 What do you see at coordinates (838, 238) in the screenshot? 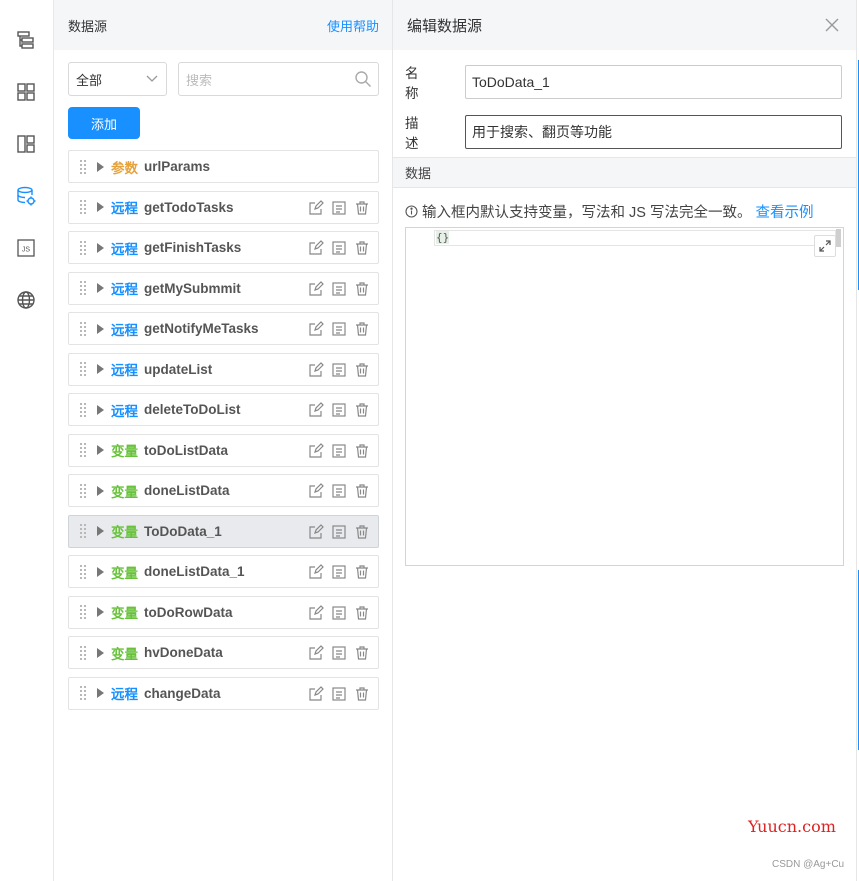
I see `code-scrollbar` at bounding box center [838, 238].